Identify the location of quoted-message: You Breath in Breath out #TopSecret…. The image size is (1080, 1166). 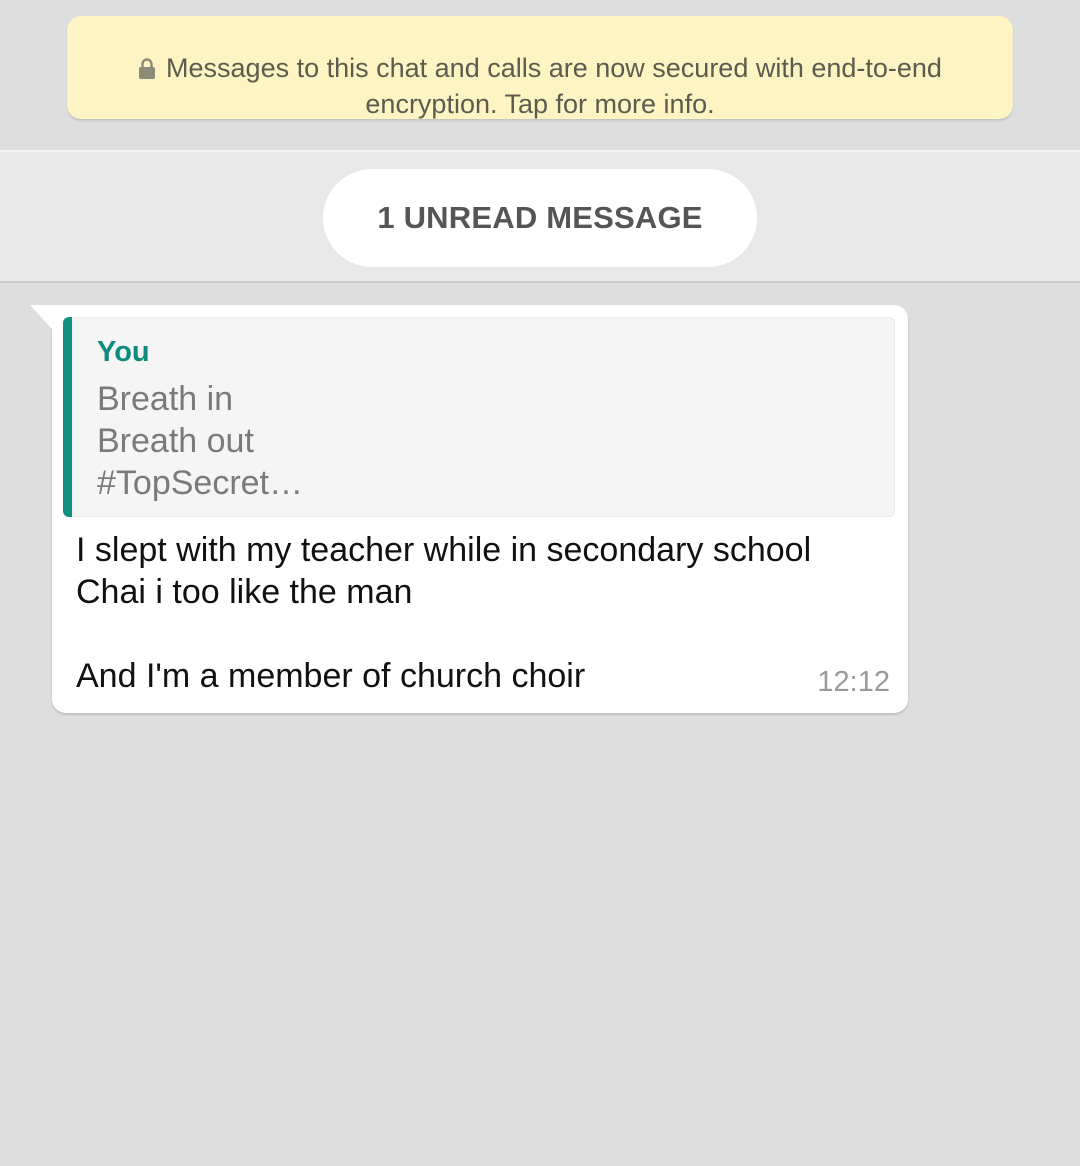
(479, 417).